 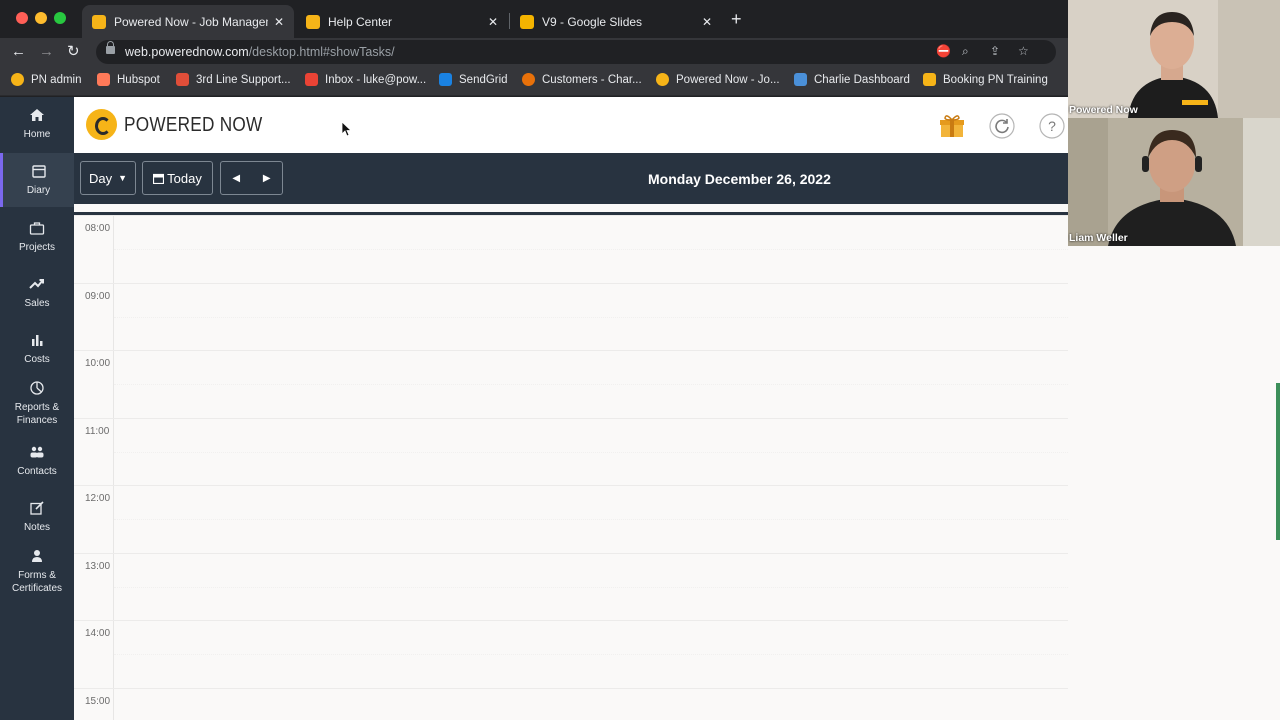 What do you see at coordinates (311, 79) in the screenshot?
I see `gmail-favicon-icon` at bounding box center [311, 79].